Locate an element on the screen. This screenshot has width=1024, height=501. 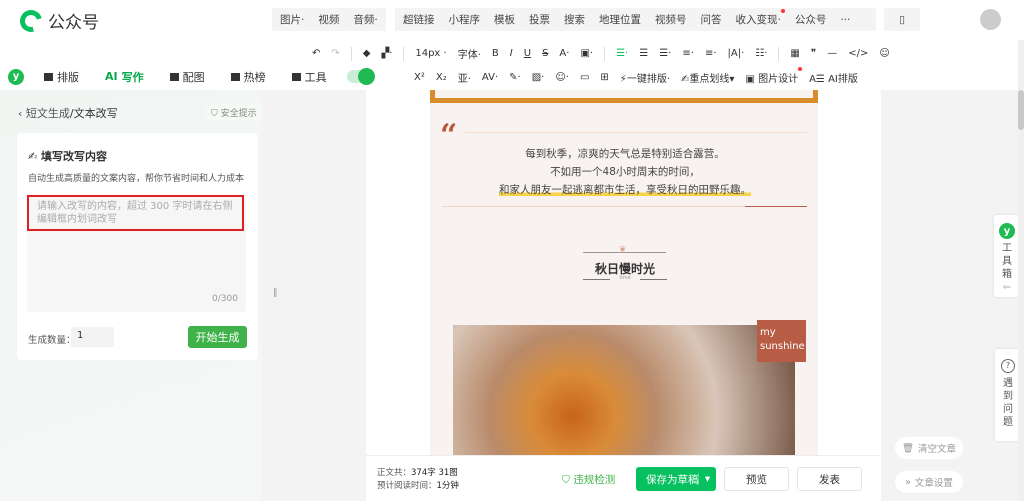
nav-qa: 问答 is located at coordinates (711, 19).